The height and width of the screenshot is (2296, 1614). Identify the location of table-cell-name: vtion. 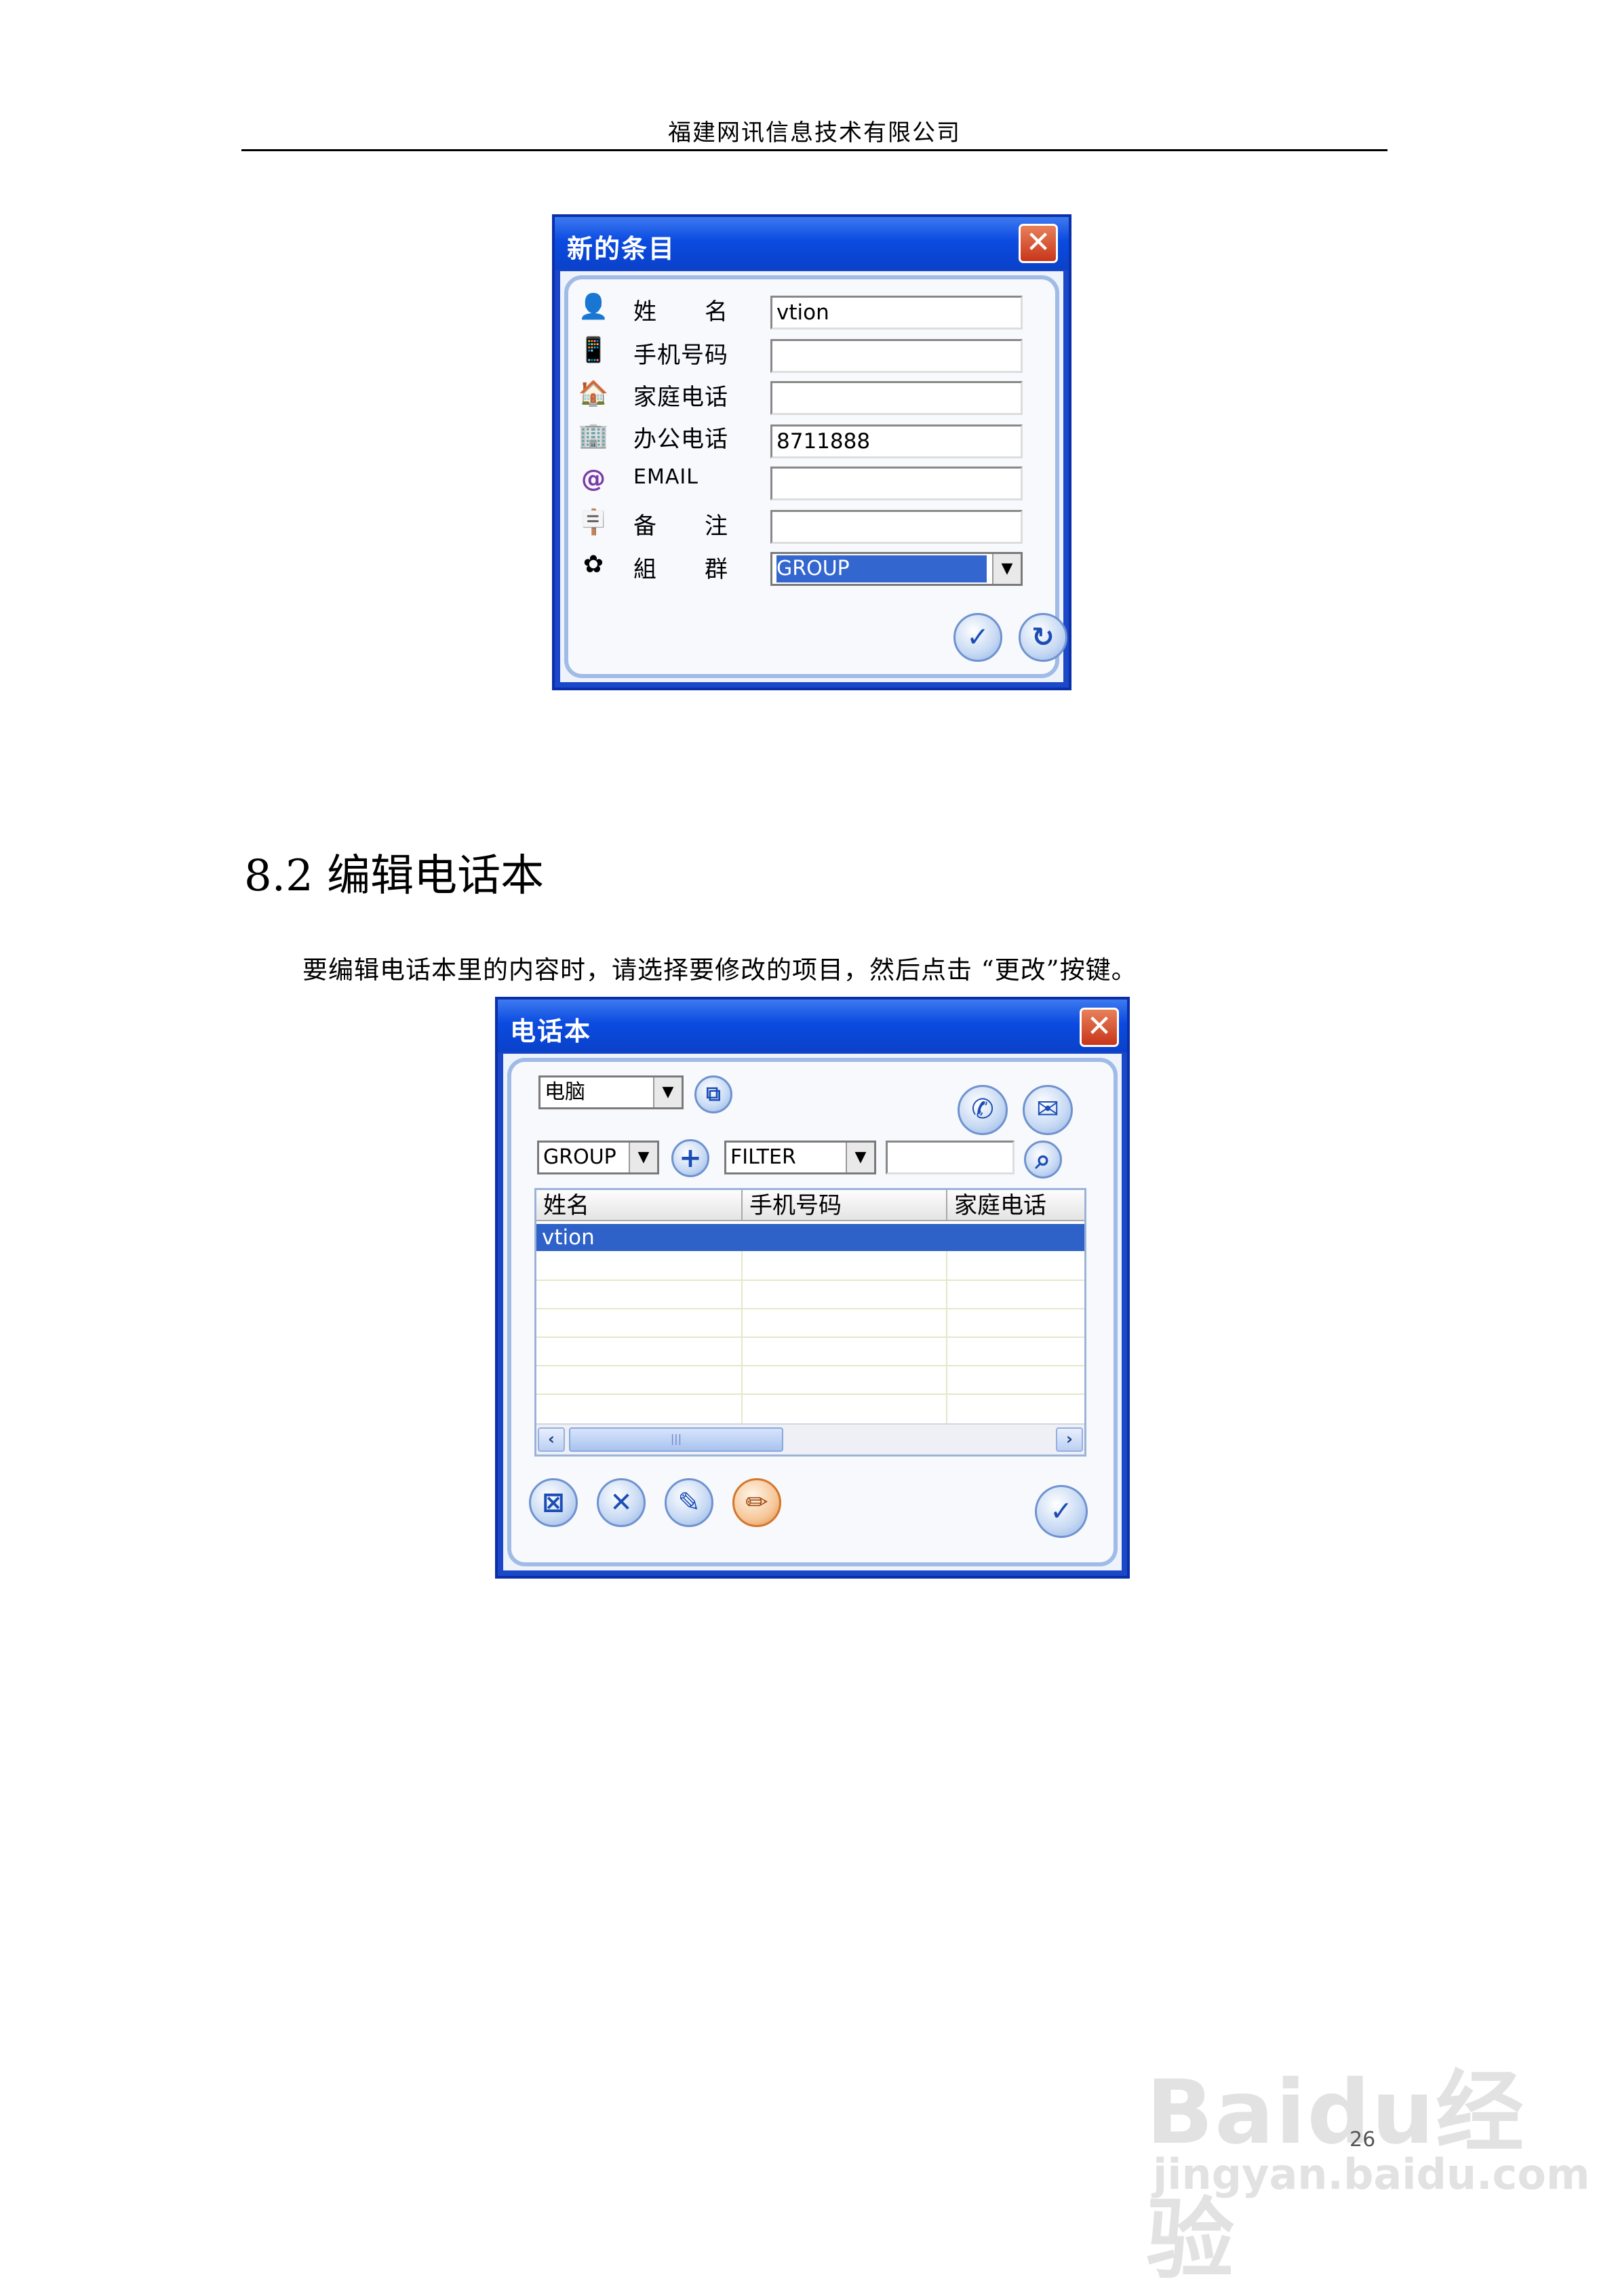
(568, 1238).